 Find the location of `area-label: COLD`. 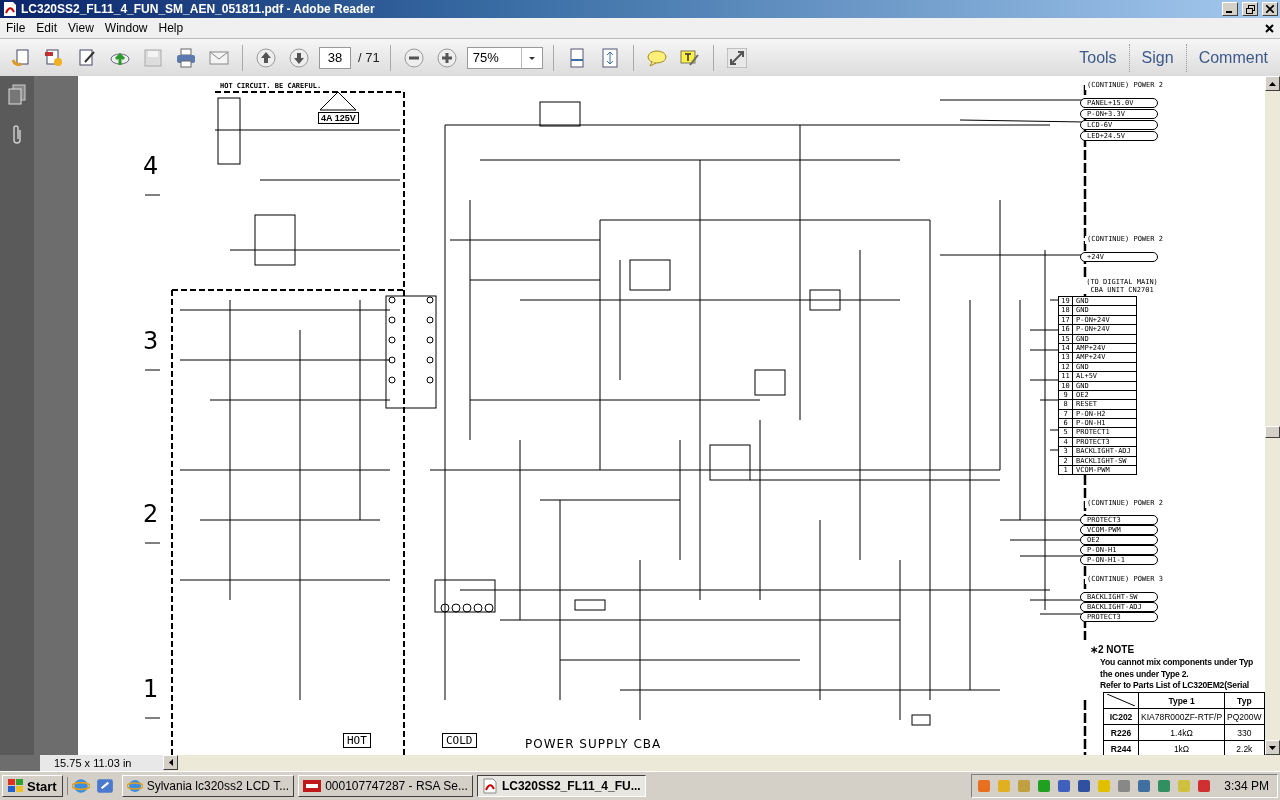

area-label: COLD is located at coordinates (459, 740).